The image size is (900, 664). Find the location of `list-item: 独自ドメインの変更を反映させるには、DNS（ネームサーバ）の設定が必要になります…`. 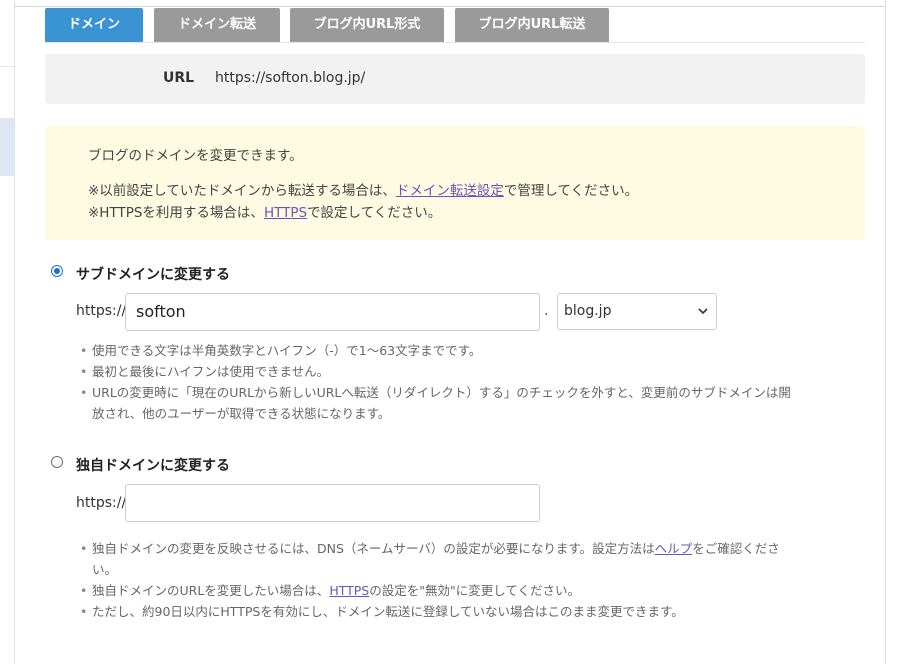

list-item: 独自ドメインの変更を反映させるには、DNS（ネームサーバ）の設定が必要になります… is located at coordinates (473, 559).